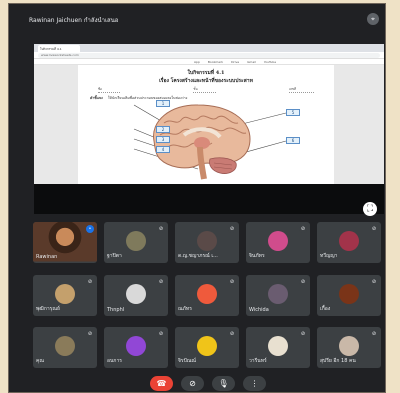 This screenshot has width=400, height=393. What do you see at coordinates (163, 139) in the screenshot?
I see `label-box-3: 3` at bounding box center [163, 139].